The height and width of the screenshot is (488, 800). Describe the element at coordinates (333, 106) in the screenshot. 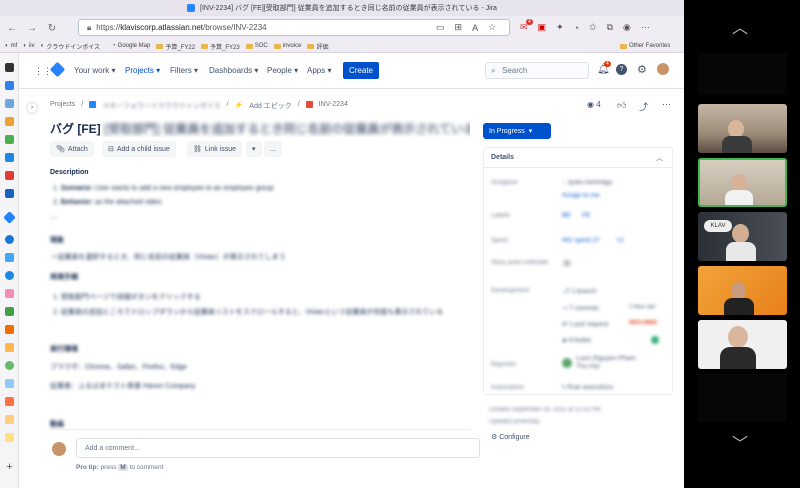

I see `breadcrumb-issue-key: INV-2234` at that location.